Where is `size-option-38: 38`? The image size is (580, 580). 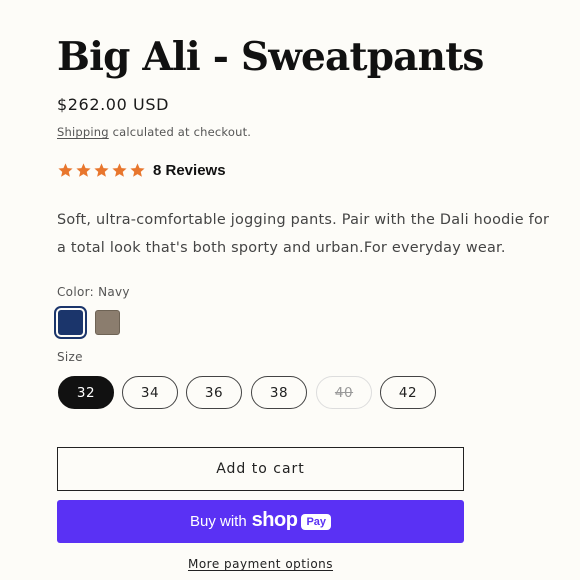 size-option-38: 38 is located at coordinates (279, 392).